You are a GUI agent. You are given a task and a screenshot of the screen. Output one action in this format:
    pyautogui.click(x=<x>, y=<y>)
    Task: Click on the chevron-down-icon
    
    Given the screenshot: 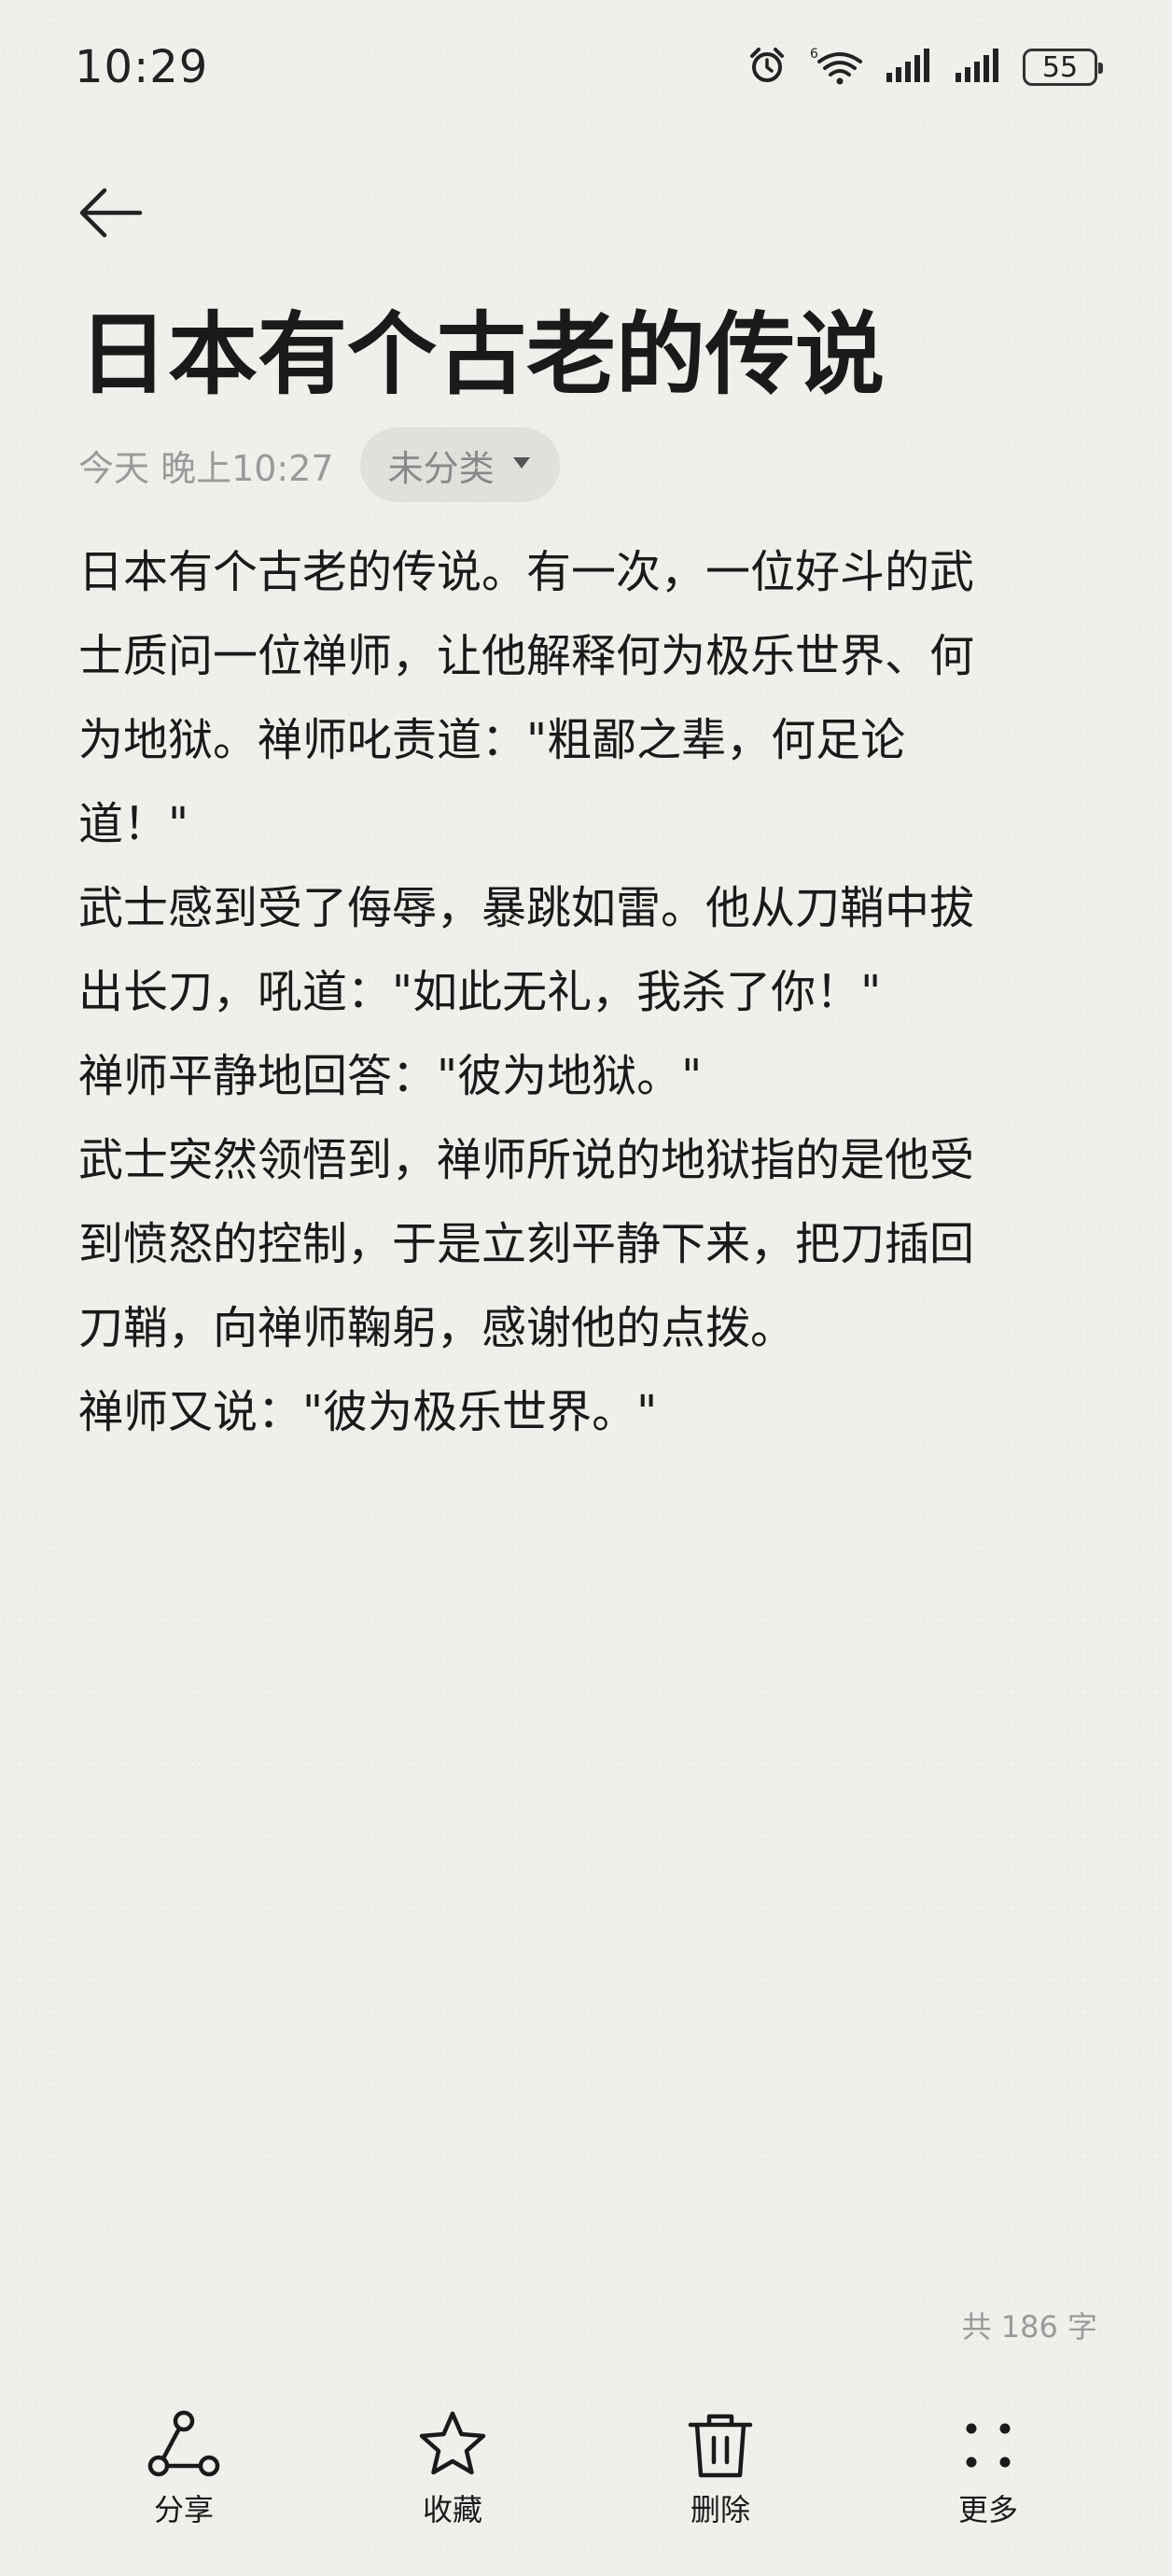 What is the action you would take?
    pyautogui.click(x=521, y=464)
    